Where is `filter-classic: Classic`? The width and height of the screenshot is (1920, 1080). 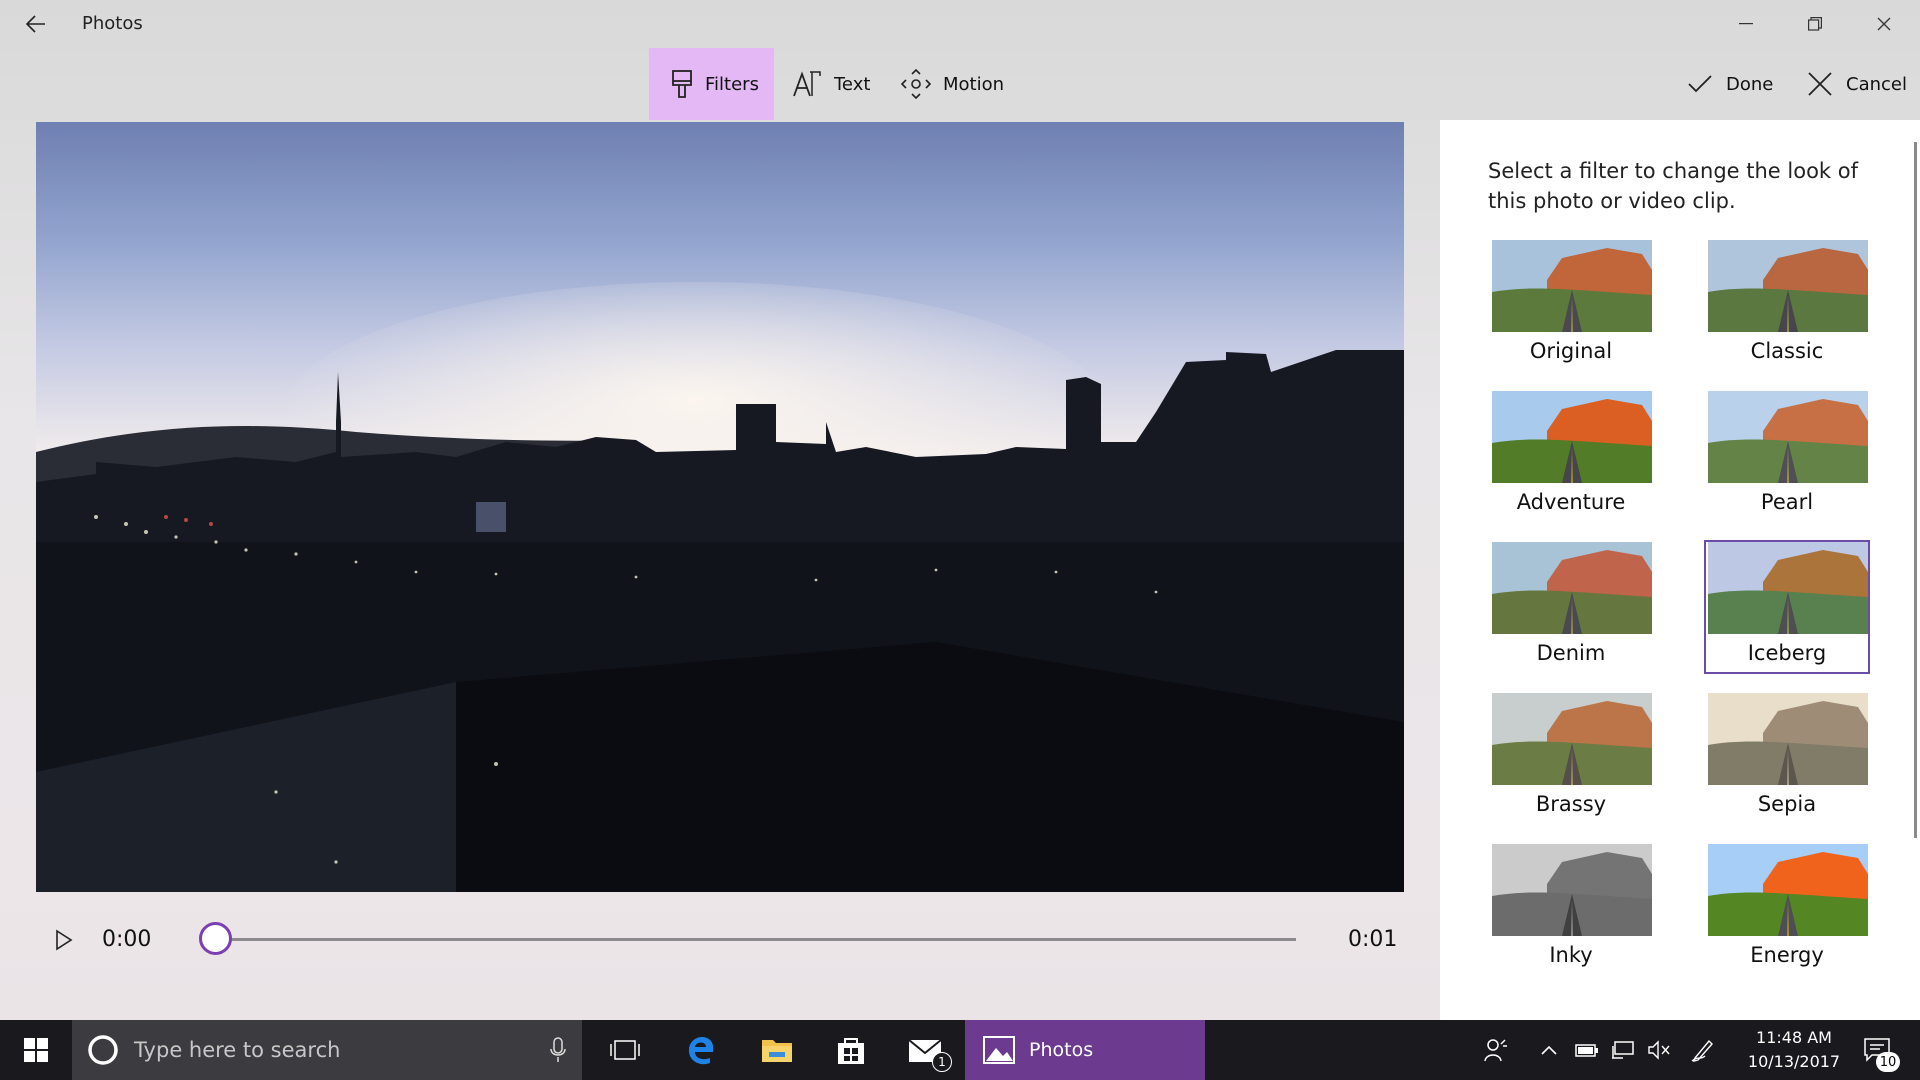
filter-classic: Classic is located at coordinates (1787, 305).